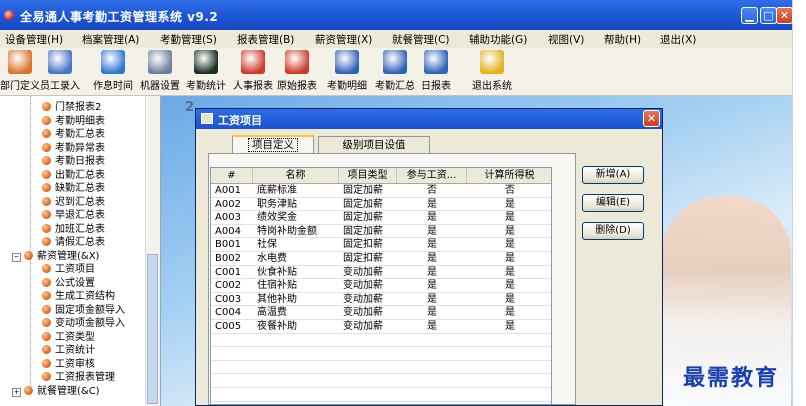 Image resolution: width=806 pixels, height=406 pixels. What do you see at coordinates (298, 217) in the screenshot?
I see `table-cell: 绩效奖金` at bounding box center [298, 217].